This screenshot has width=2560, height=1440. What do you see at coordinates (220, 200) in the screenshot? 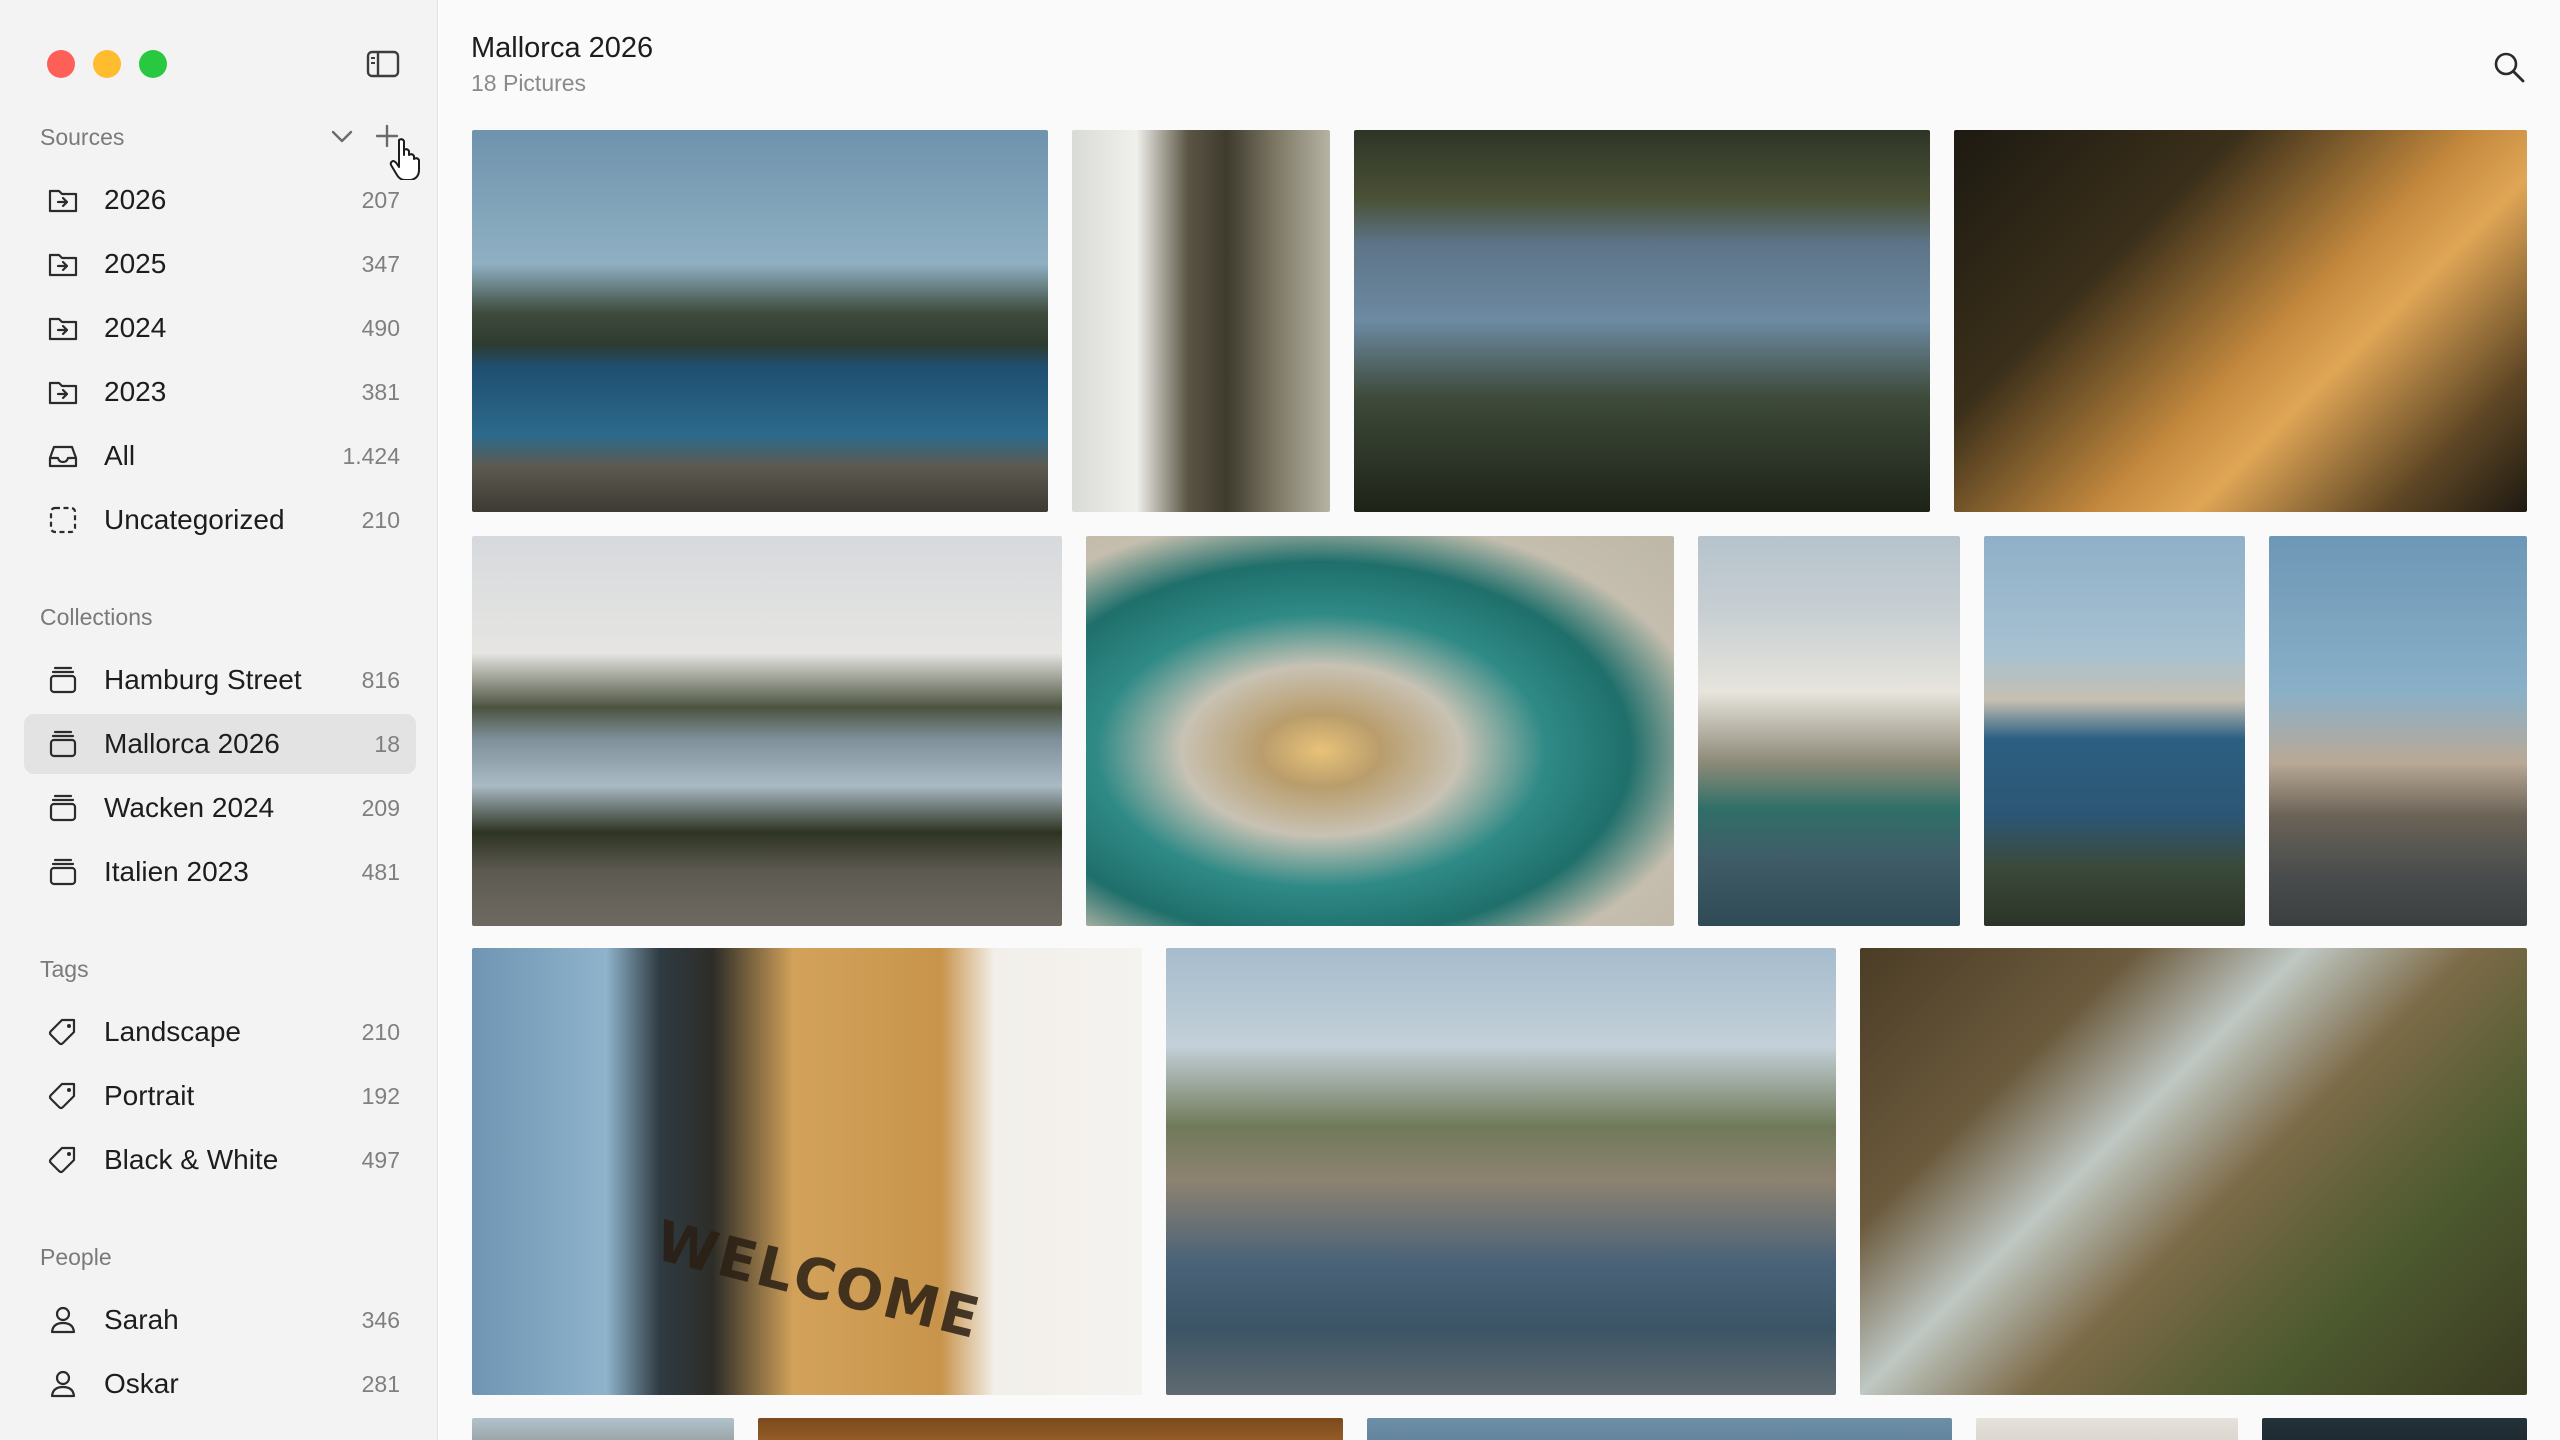
I see `sidebar-item-2026: 2026 207` at bounding box center [220, 200].